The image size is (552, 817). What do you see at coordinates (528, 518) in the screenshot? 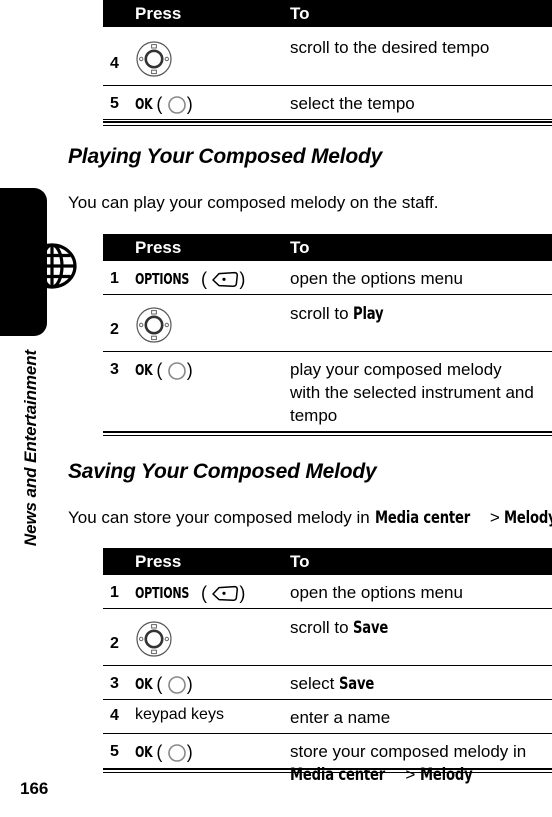
I see `menu-name-melody: Melody` at bounding box center [528, 518].